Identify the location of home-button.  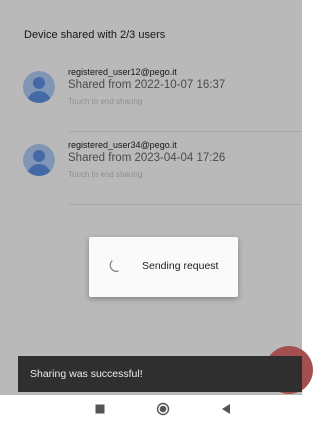
(163, 408).